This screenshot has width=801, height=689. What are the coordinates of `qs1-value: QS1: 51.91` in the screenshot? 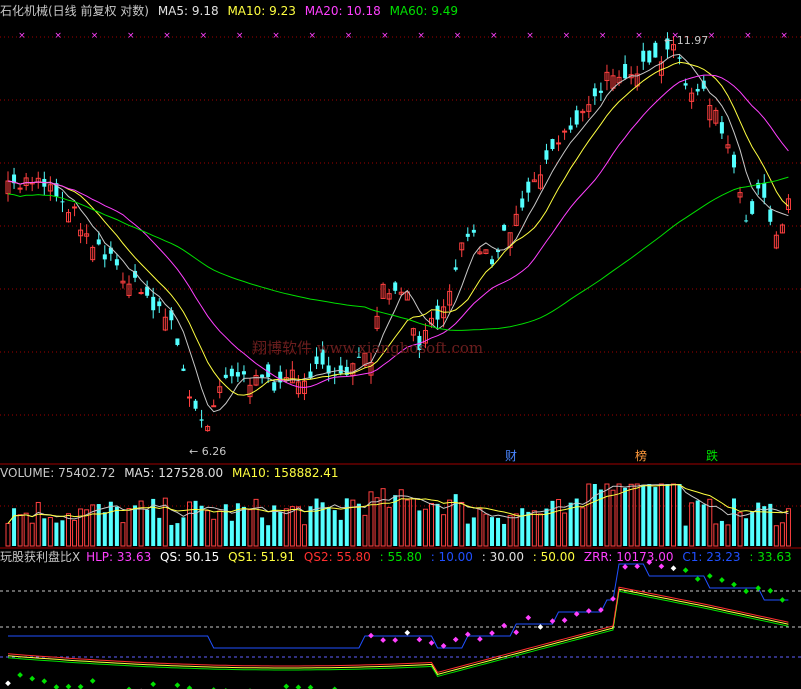 It's located at (262, 557).